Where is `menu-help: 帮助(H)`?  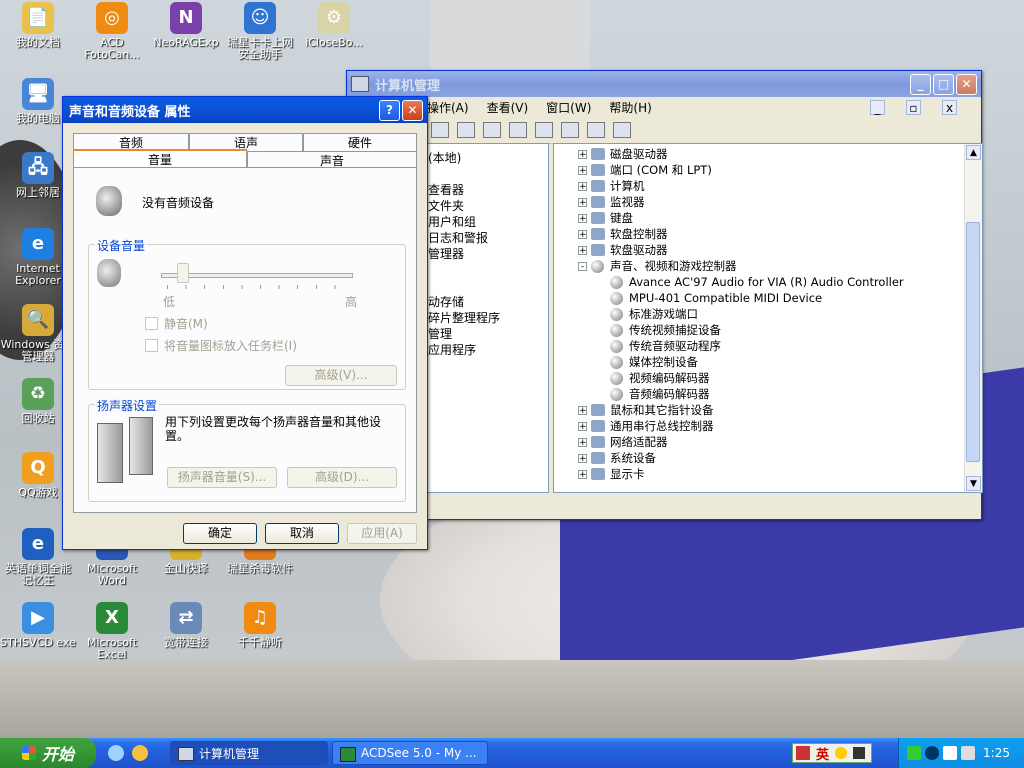
menu-help: 帮助(H) is located at coordinates (630, 107).